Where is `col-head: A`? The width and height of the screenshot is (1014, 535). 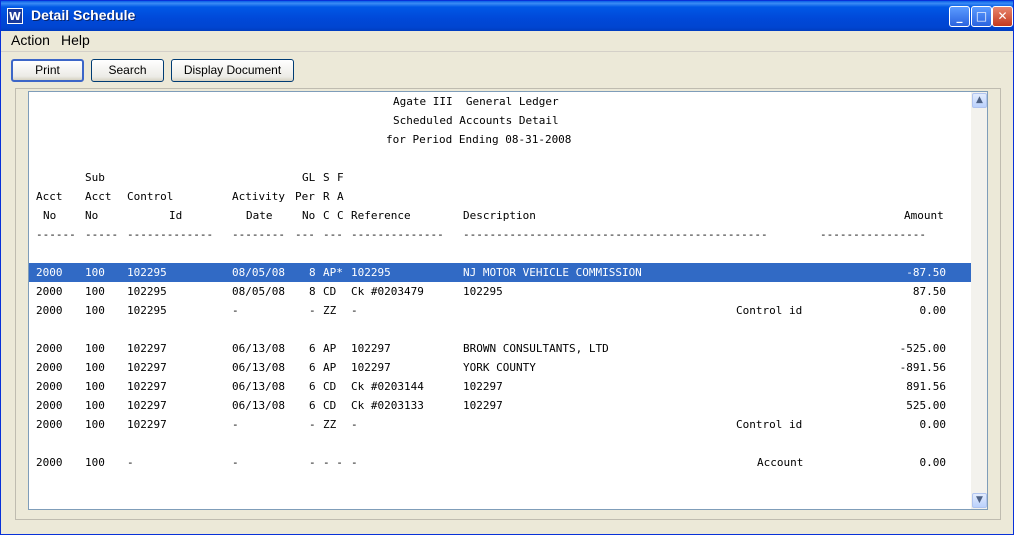
col-head: A is located at coordinates (340, 196).